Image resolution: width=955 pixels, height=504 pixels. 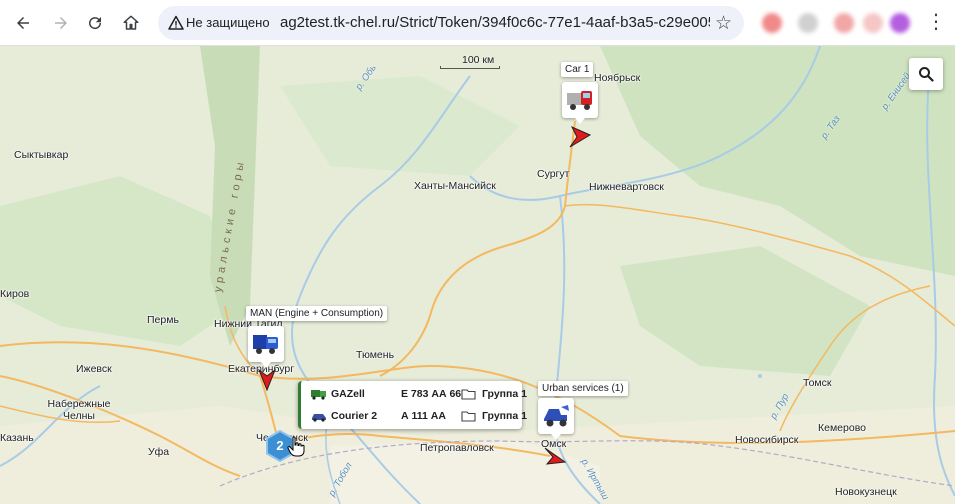 What do you see at coordinates (17, 438) in the screenshot?
I see `city-label: Казань` at bounding box center [17, 438].